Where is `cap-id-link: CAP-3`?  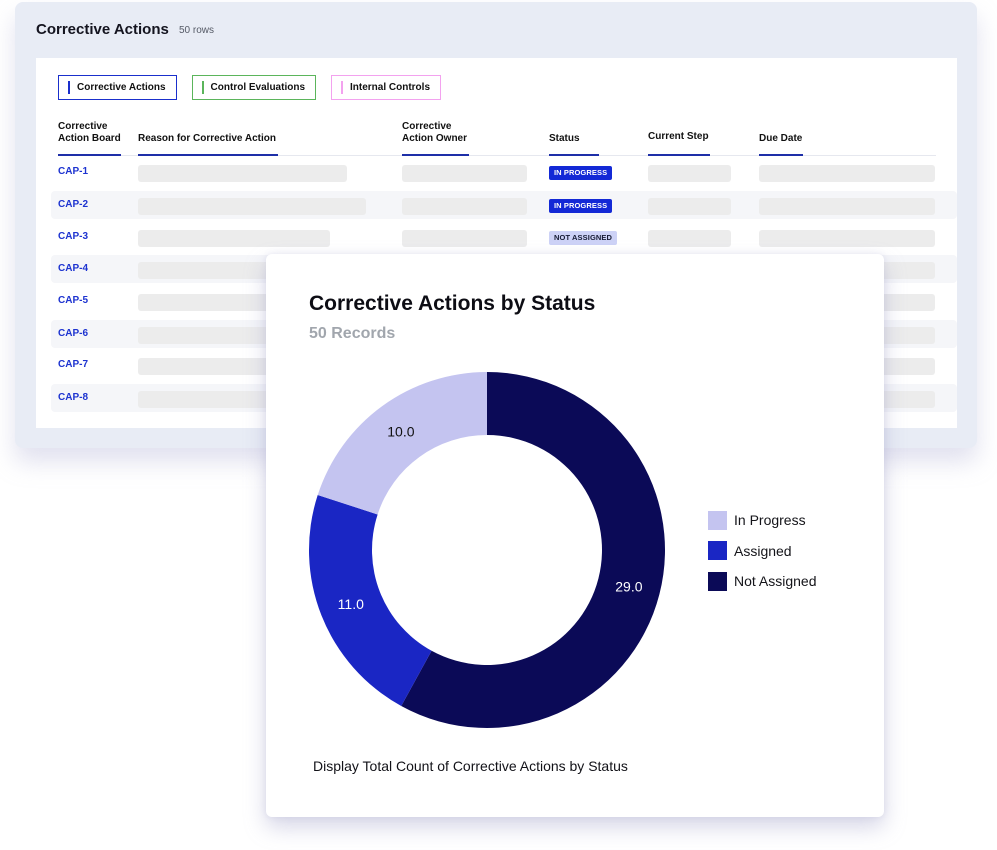 cap-id-link: CAP-3 is located at coordinates (73, 236).